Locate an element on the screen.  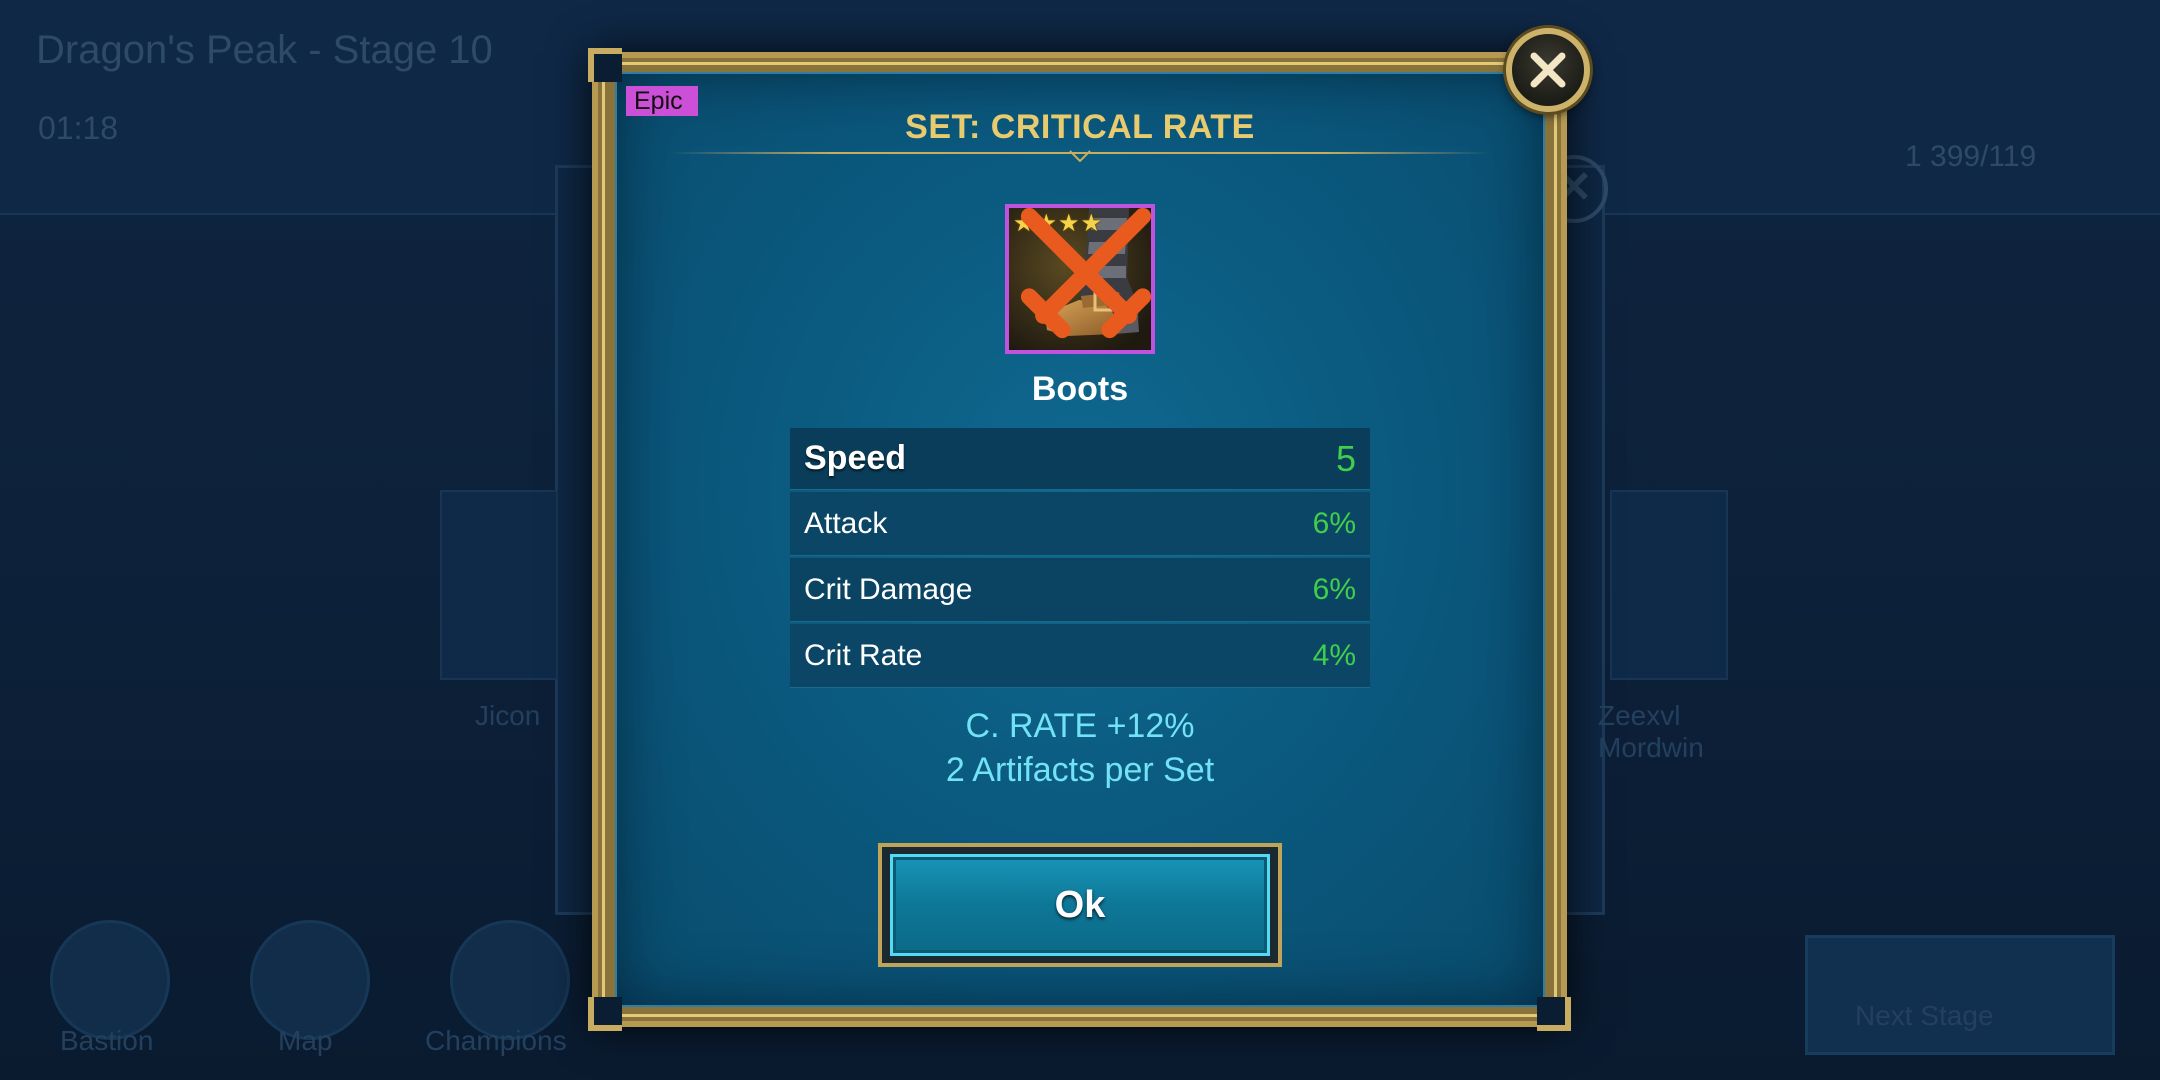
background-nav-label: Champions is located at coordinates (496, 1040).